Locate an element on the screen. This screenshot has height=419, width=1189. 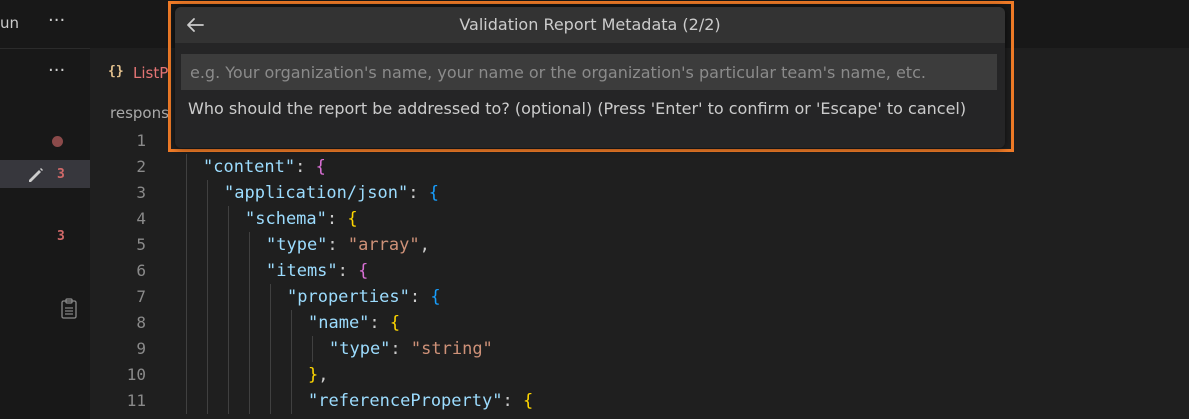
code-text: "type": "string" is located at coordinates (411, 349).